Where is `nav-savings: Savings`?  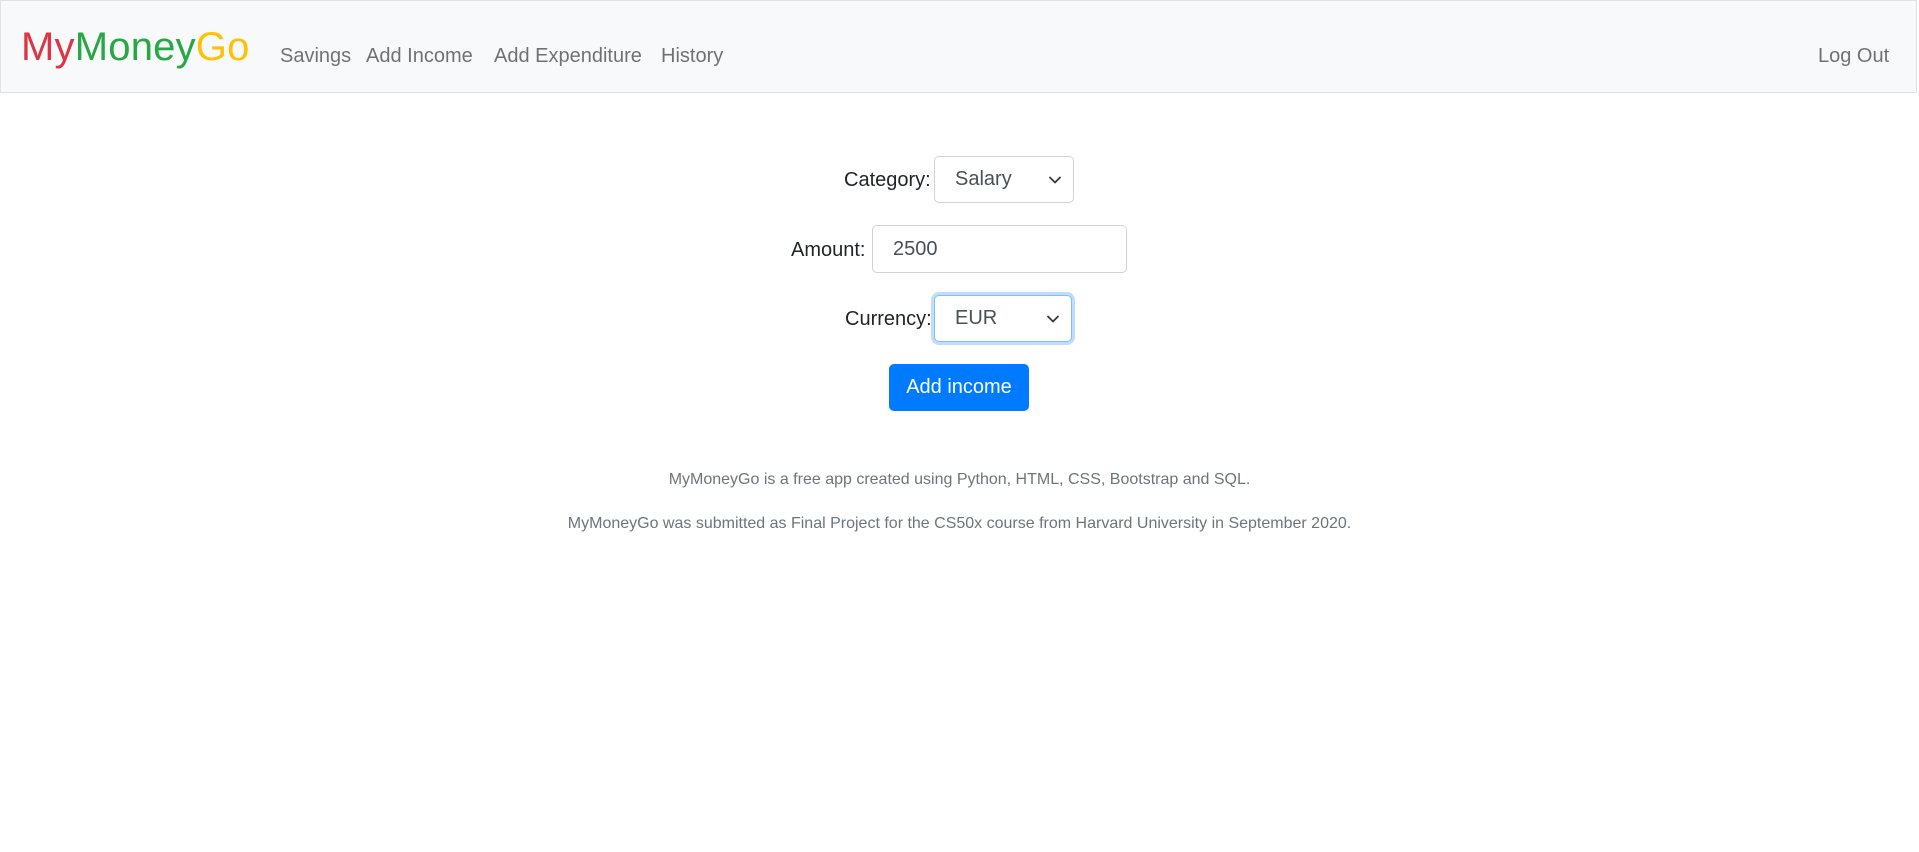 nav-savings: Savings is located at coordinates (315, 56).